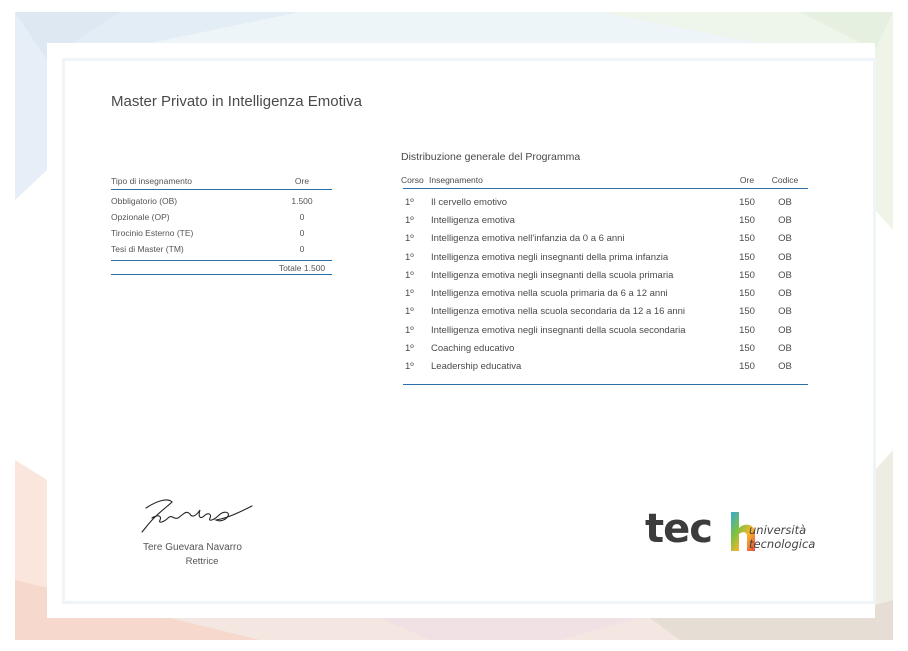 The height and width of the screenshot is (651, 908). I want to click on total-row: Totale 1.500, so click(221, 267).